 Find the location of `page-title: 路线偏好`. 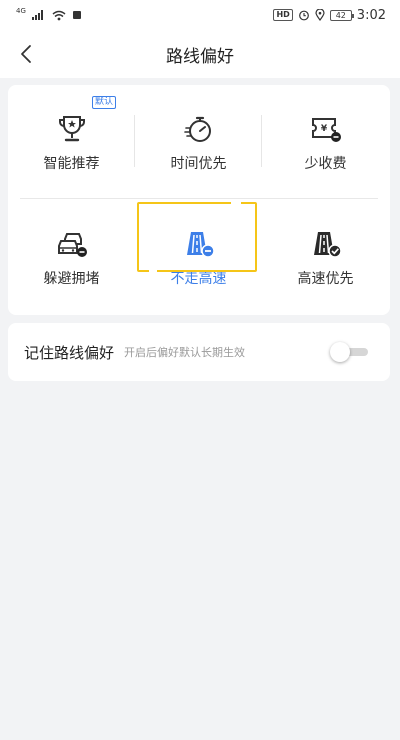

page-title: 路线偏好 is located at coordinates (200, 56).